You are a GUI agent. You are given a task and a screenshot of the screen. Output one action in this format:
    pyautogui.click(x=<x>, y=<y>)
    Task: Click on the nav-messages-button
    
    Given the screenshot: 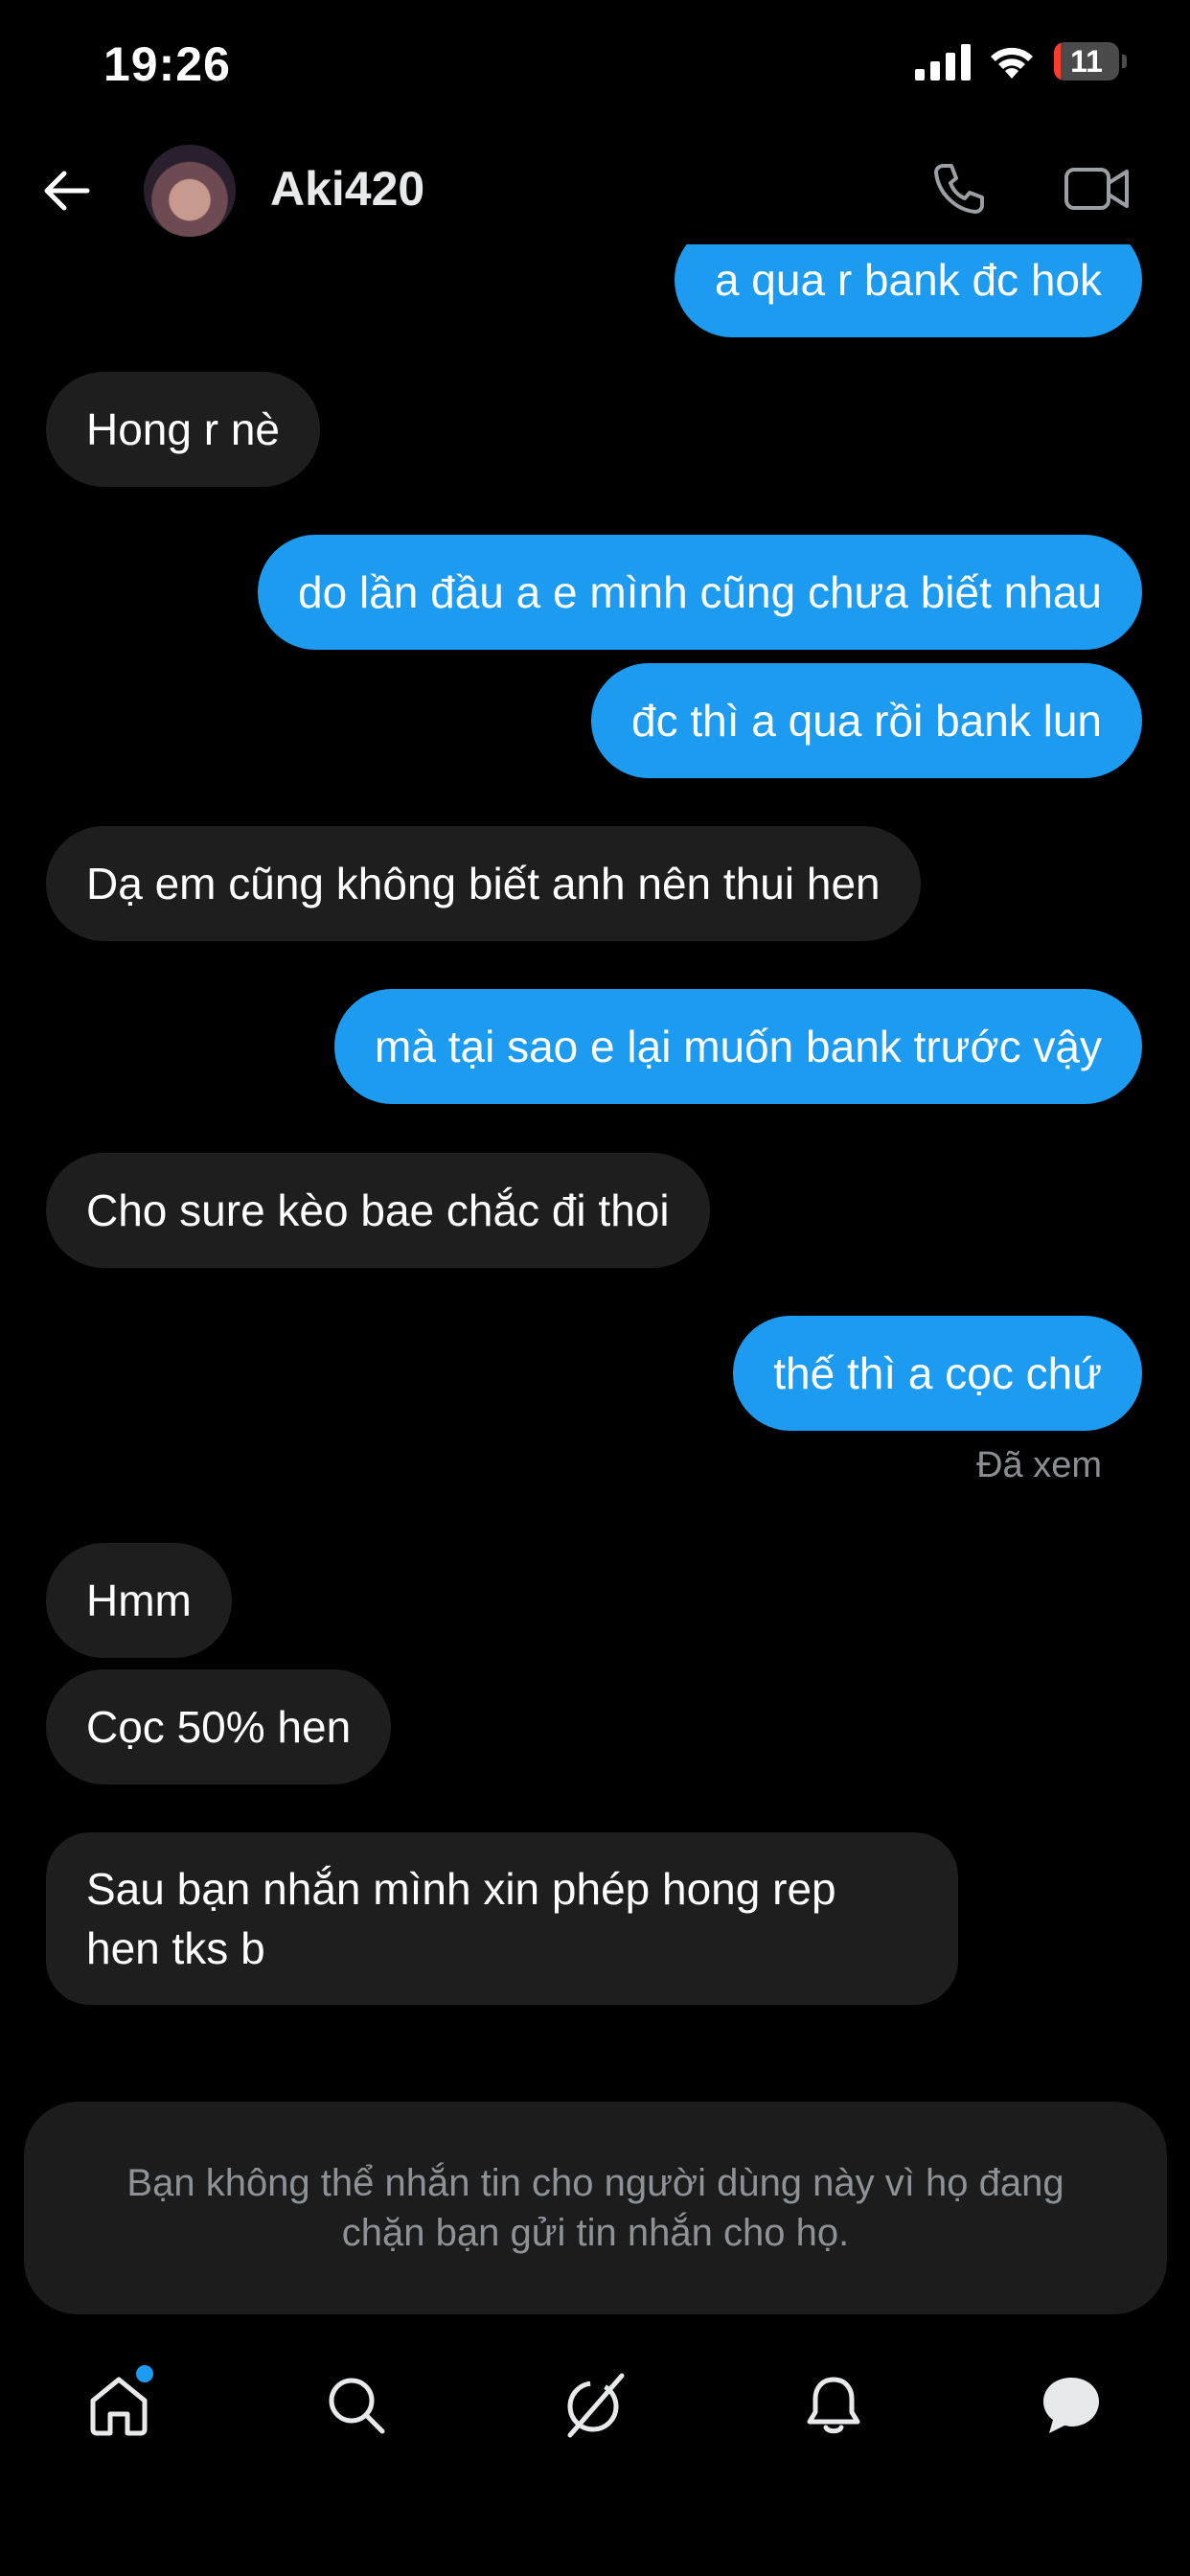 What is the action you would take?
    pyautogui.click(x=1071, y=2405)
    